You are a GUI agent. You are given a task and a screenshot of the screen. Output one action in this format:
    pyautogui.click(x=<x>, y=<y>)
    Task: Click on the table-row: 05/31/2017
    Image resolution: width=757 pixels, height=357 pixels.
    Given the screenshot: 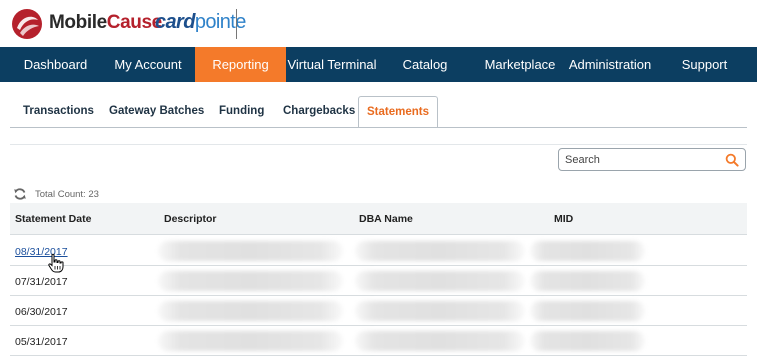 What is the action you would take?
    pyautogui.click(x=378, y=341)
    